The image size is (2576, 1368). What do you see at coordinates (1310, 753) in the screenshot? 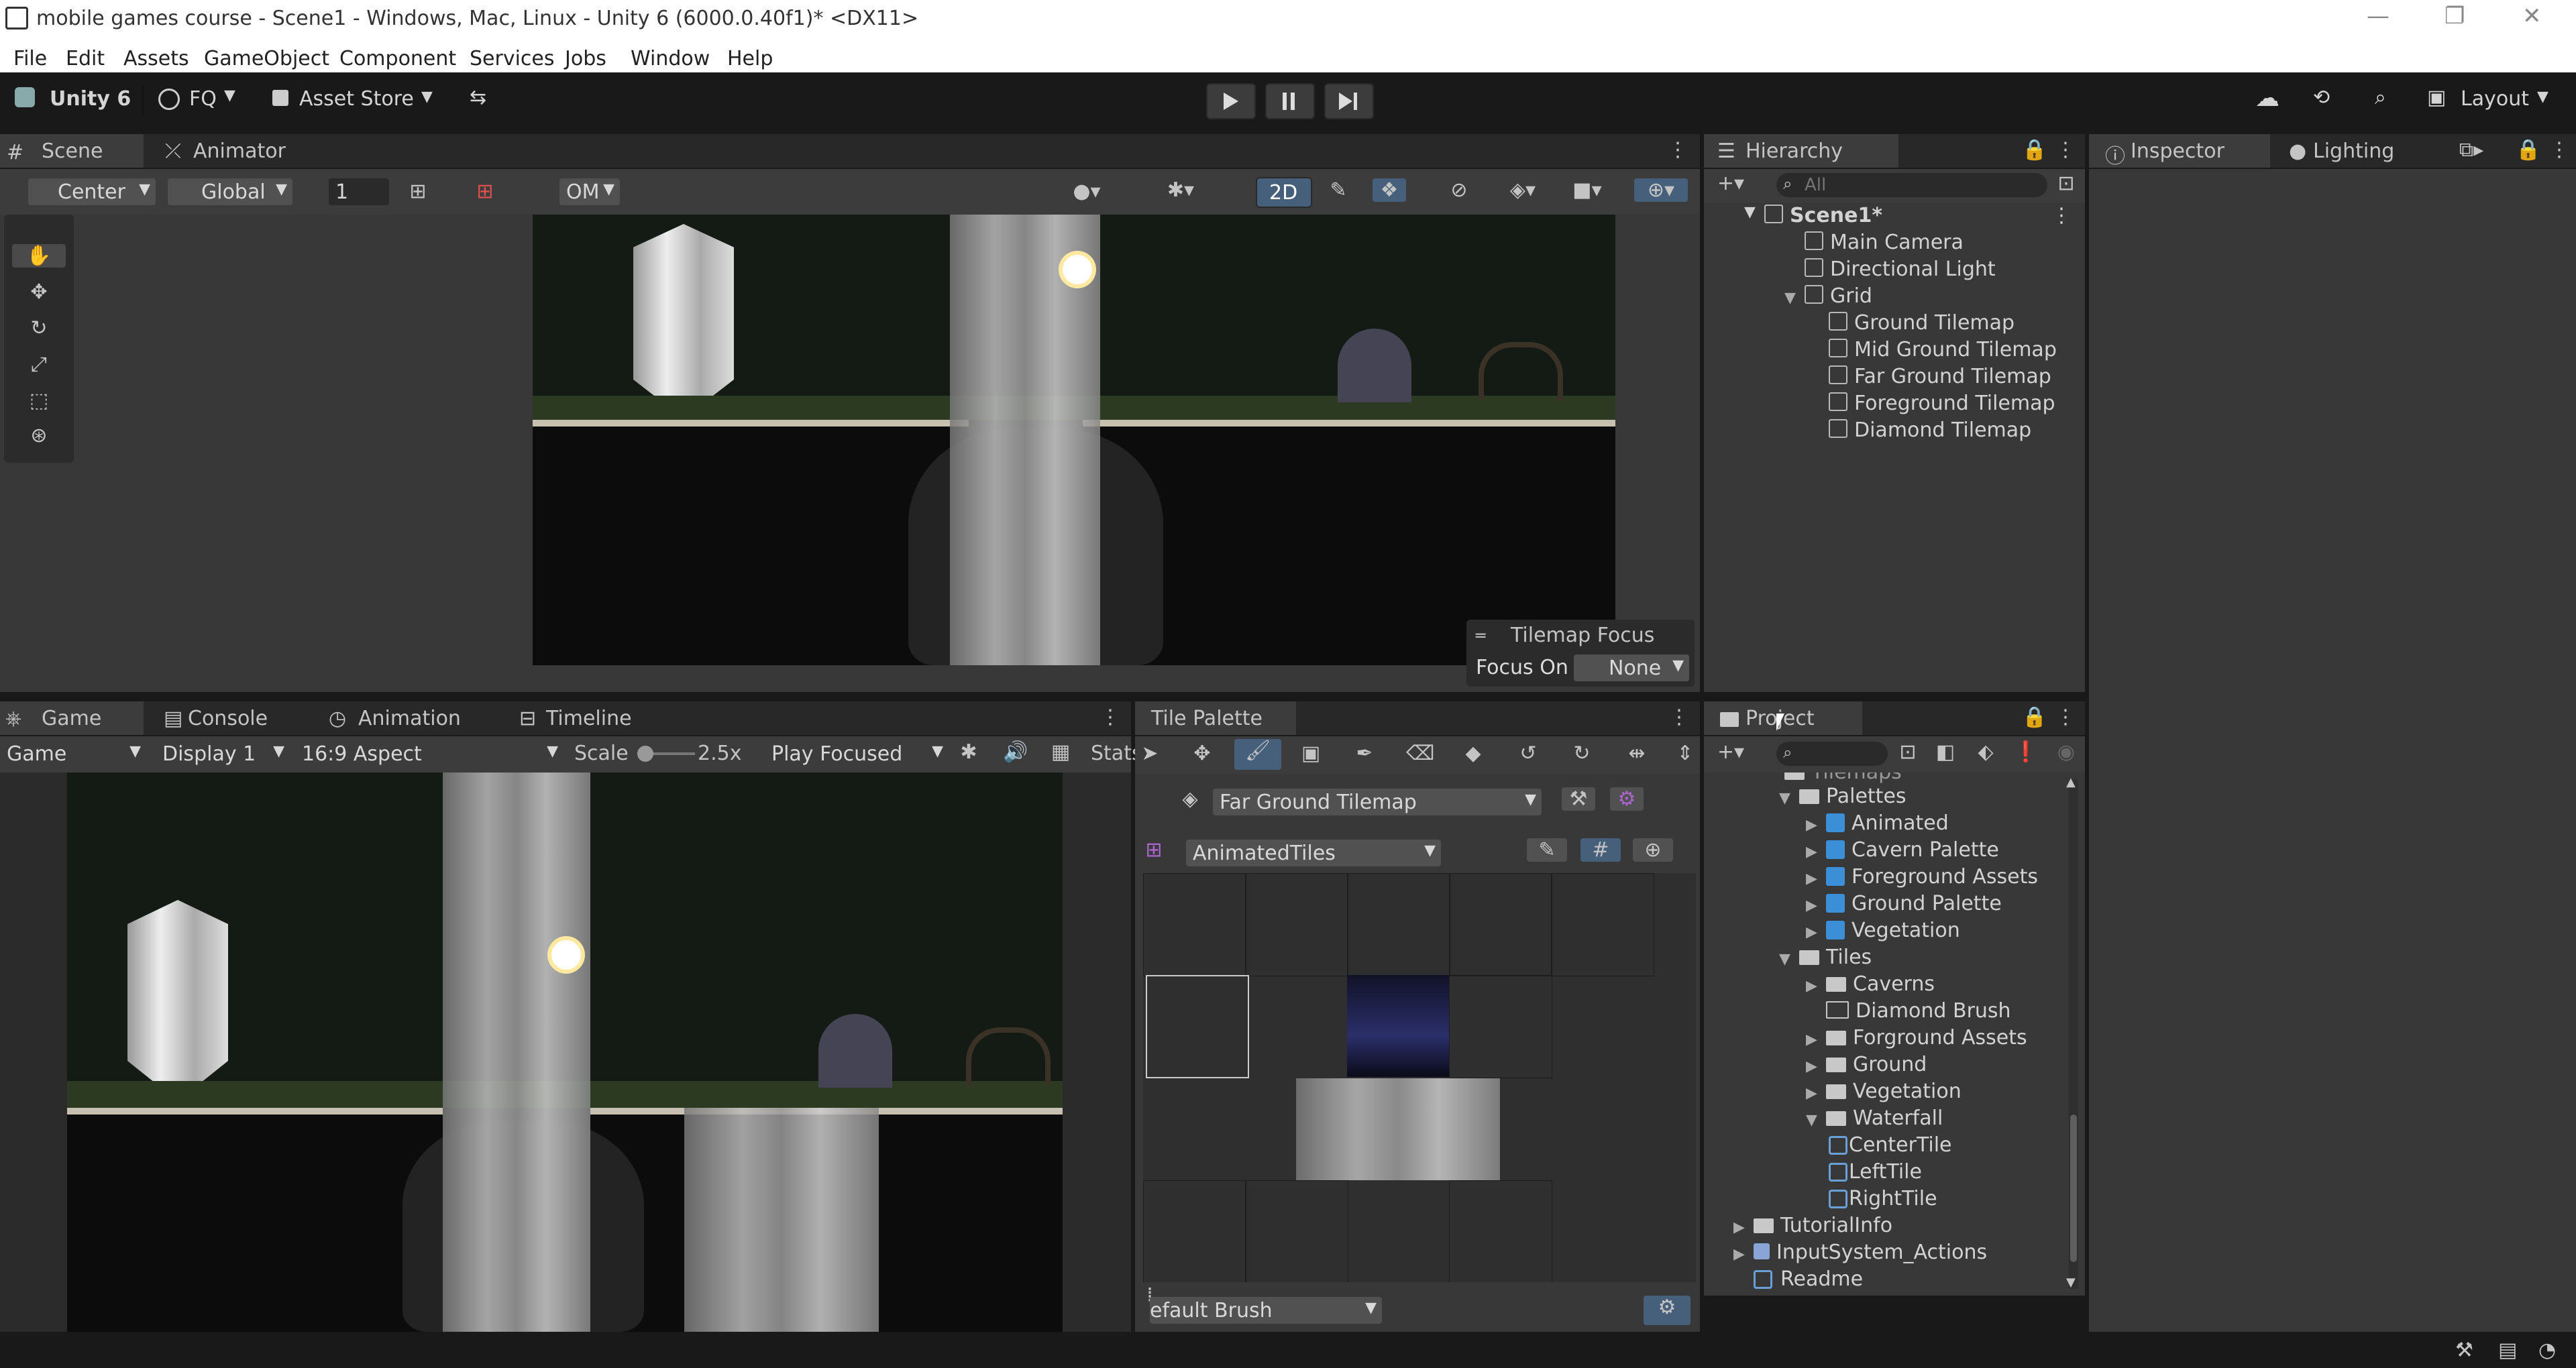
I see `box-fill-icon: ▣` at bounding box center [1310, 753].